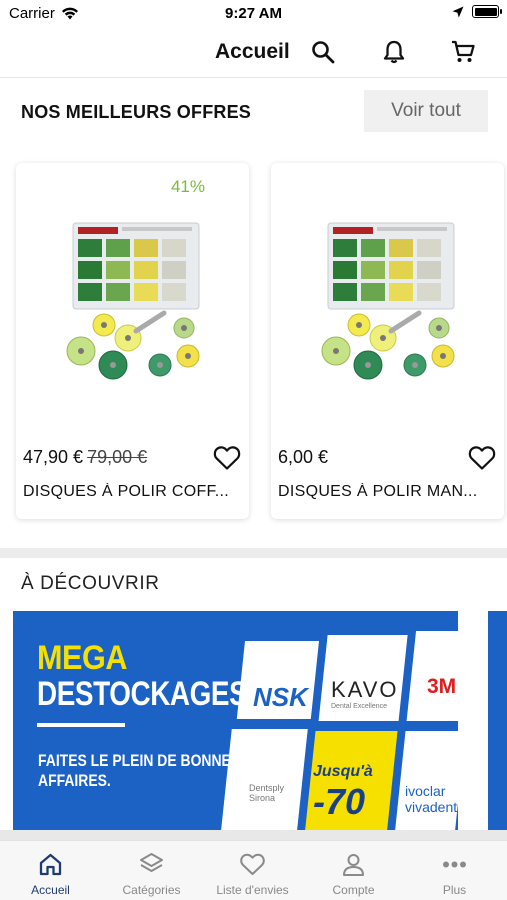 This screenshot has height=900, width=507. I want to click on tab-wishlist: Liste d'envies, so click(252, 870).